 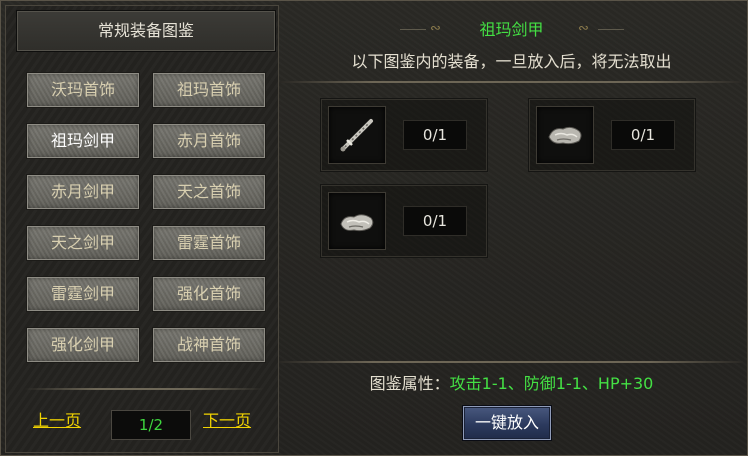 What do you see at coordinates (611, 29) in the screenshot?
I see `header-line-right` at bounding box center [611, 29].